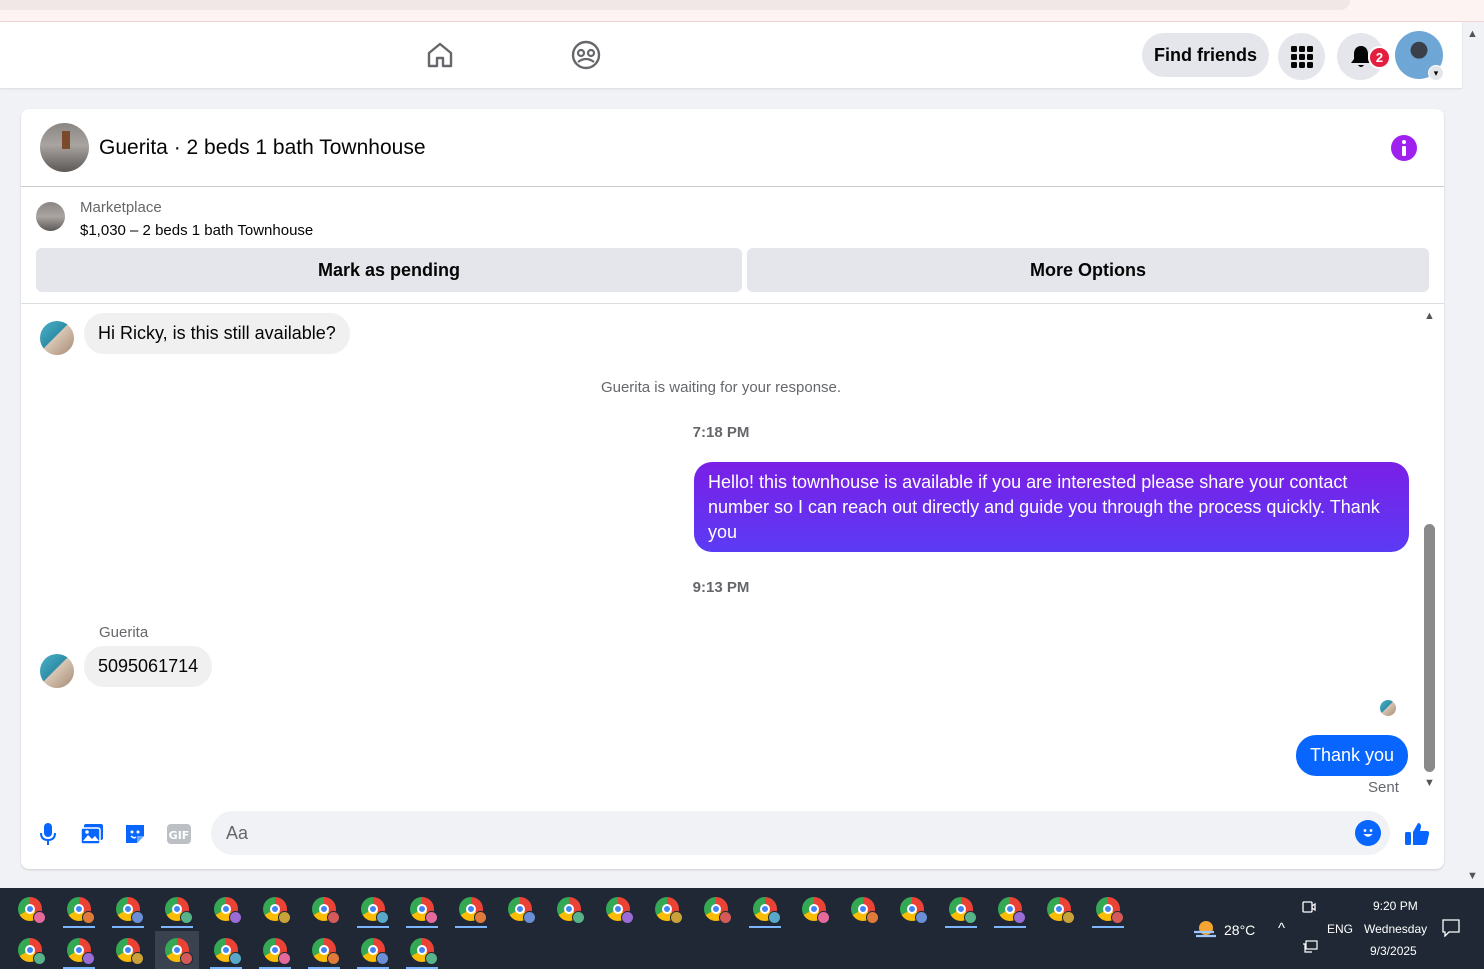 Image resolution: width=1484 pixels, height=969 pixels. Describe the element at coordinates (217, 333) in the screenshot. I see `incoming-message: Hi Ricky, is this still available?` at that location.